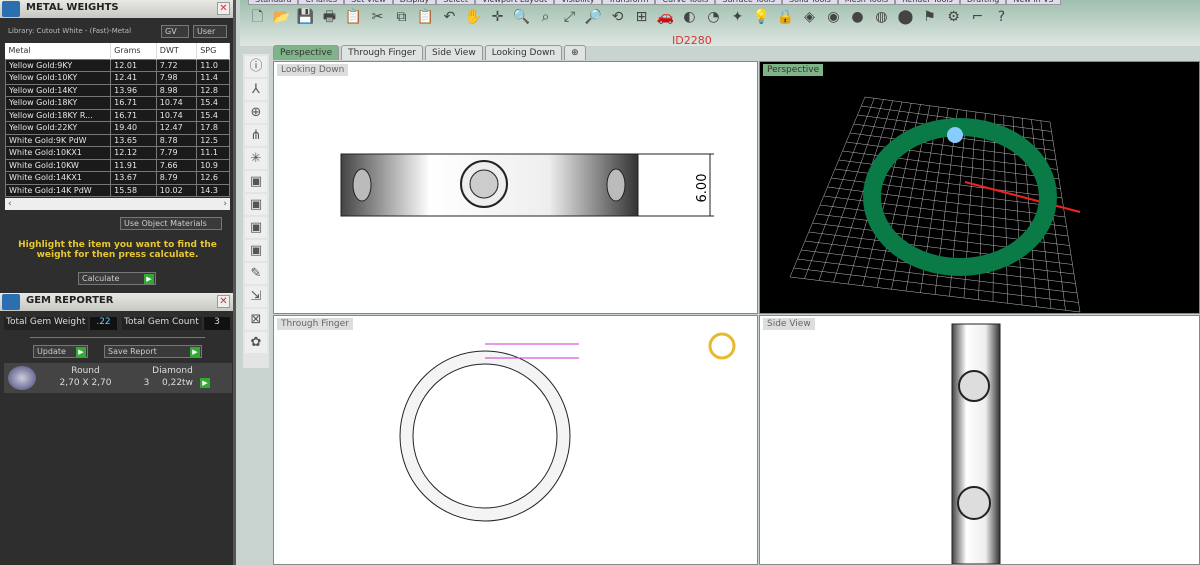 The image size is (1200, 565). Describe the element at coordinates (58, 51) in the screenshot. I see `column-header: Metal` at that location.